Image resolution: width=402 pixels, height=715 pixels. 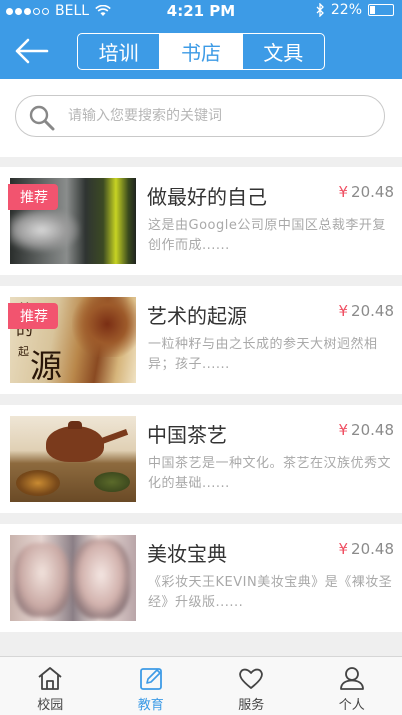 What do you see at coordinates (351, 705) in the screenshot?
I see `tabbar-label: 个人` at bounding box center [351, 705].